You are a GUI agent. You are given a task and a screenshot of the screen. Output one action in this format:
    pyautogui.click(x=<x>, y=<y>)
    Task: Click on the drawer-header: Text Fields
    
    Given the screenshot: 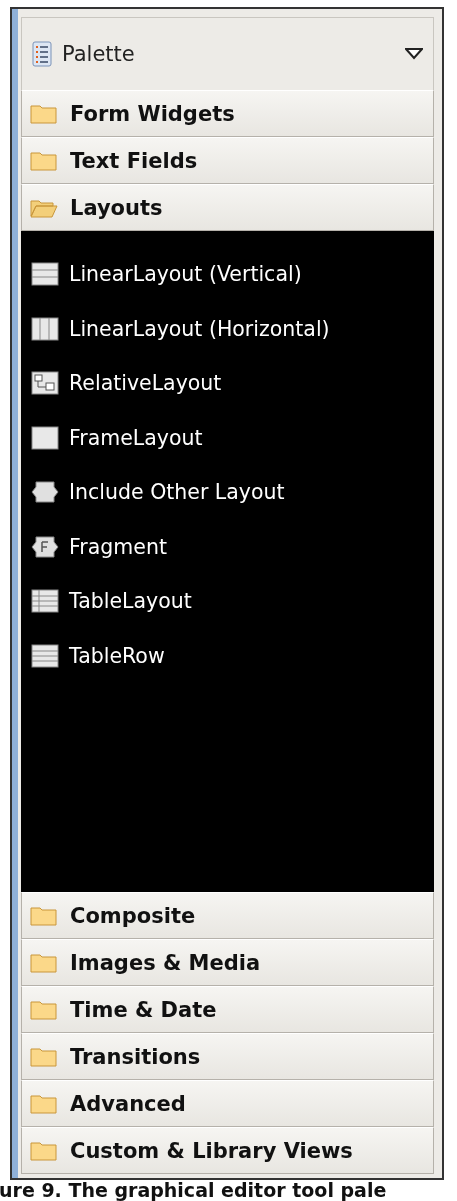 What is the action you would take?
    pyautogui.click(x=227, y=160)
    